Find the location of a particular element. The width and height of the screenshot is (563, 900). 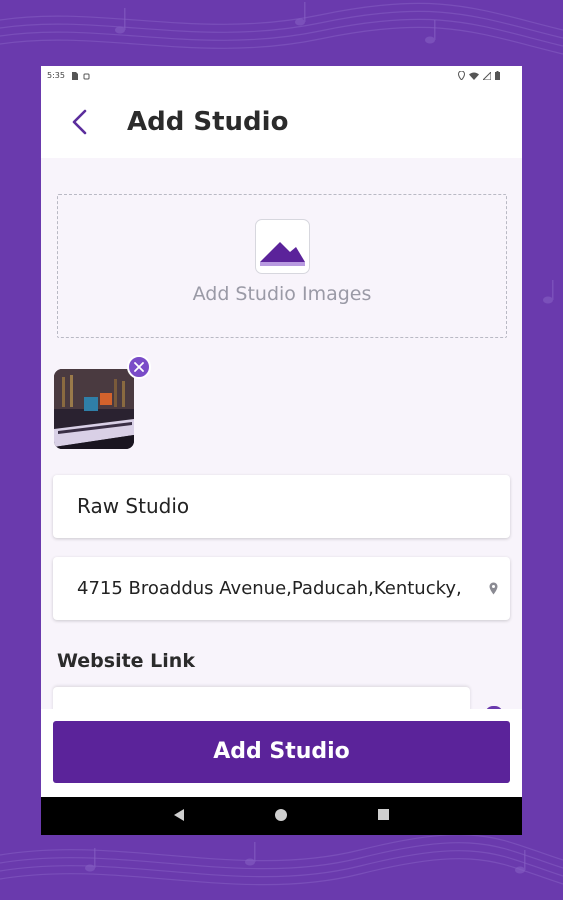

website-link-label: Website Link is located at coordinates (126, 661).